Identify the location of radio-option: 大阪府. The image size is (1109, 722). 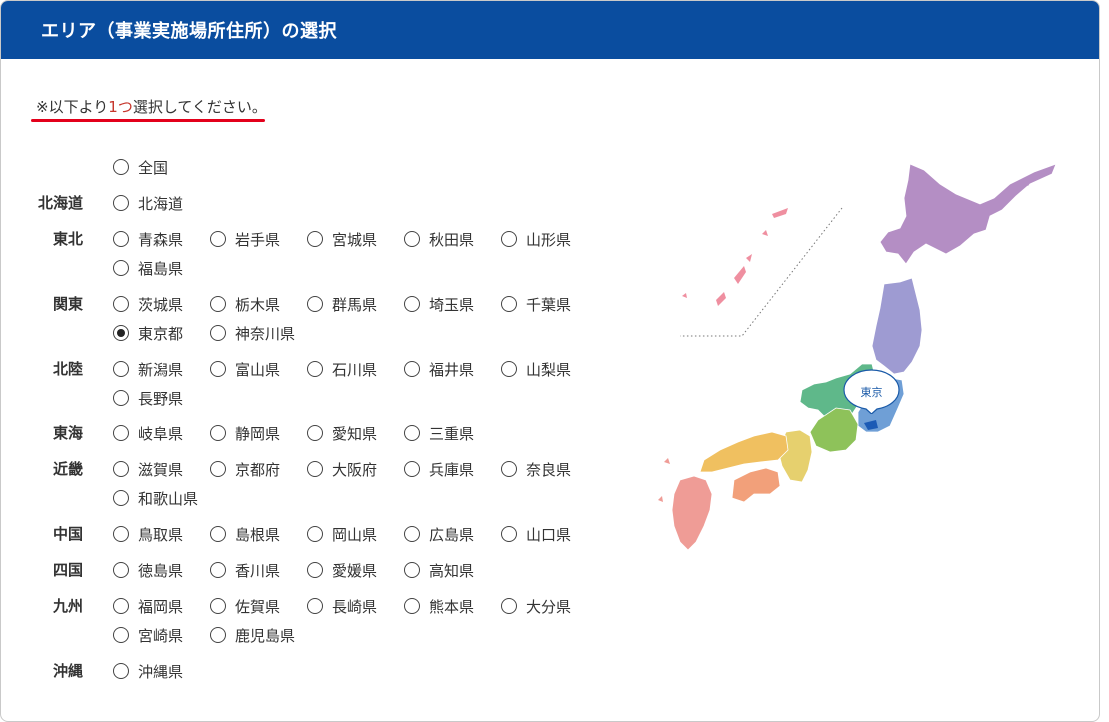
(342, 469).